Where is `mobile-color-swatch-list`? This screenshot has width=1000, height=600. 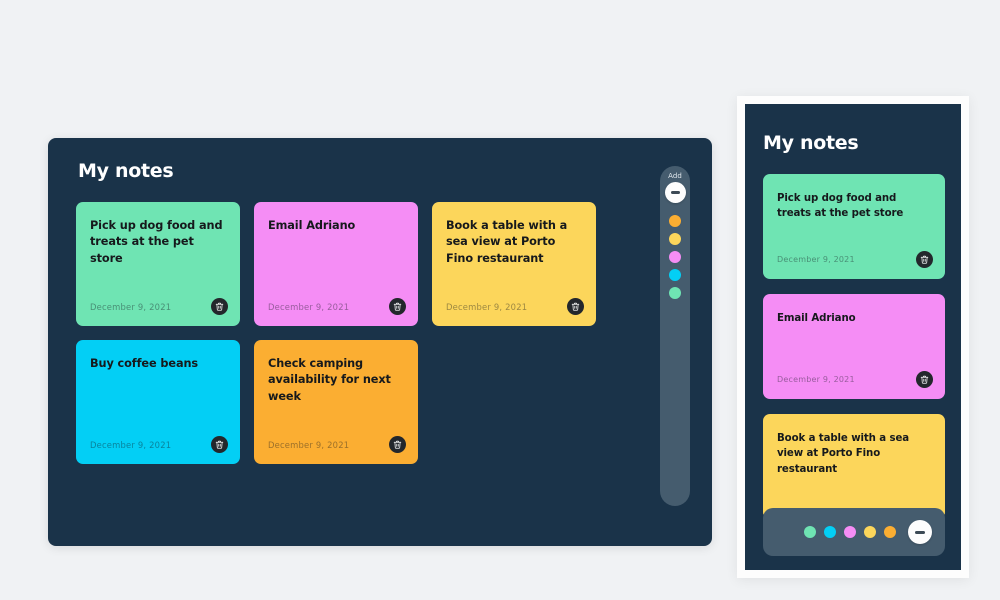
mobile-color-swatch-list is located at coordinates (850, 532).